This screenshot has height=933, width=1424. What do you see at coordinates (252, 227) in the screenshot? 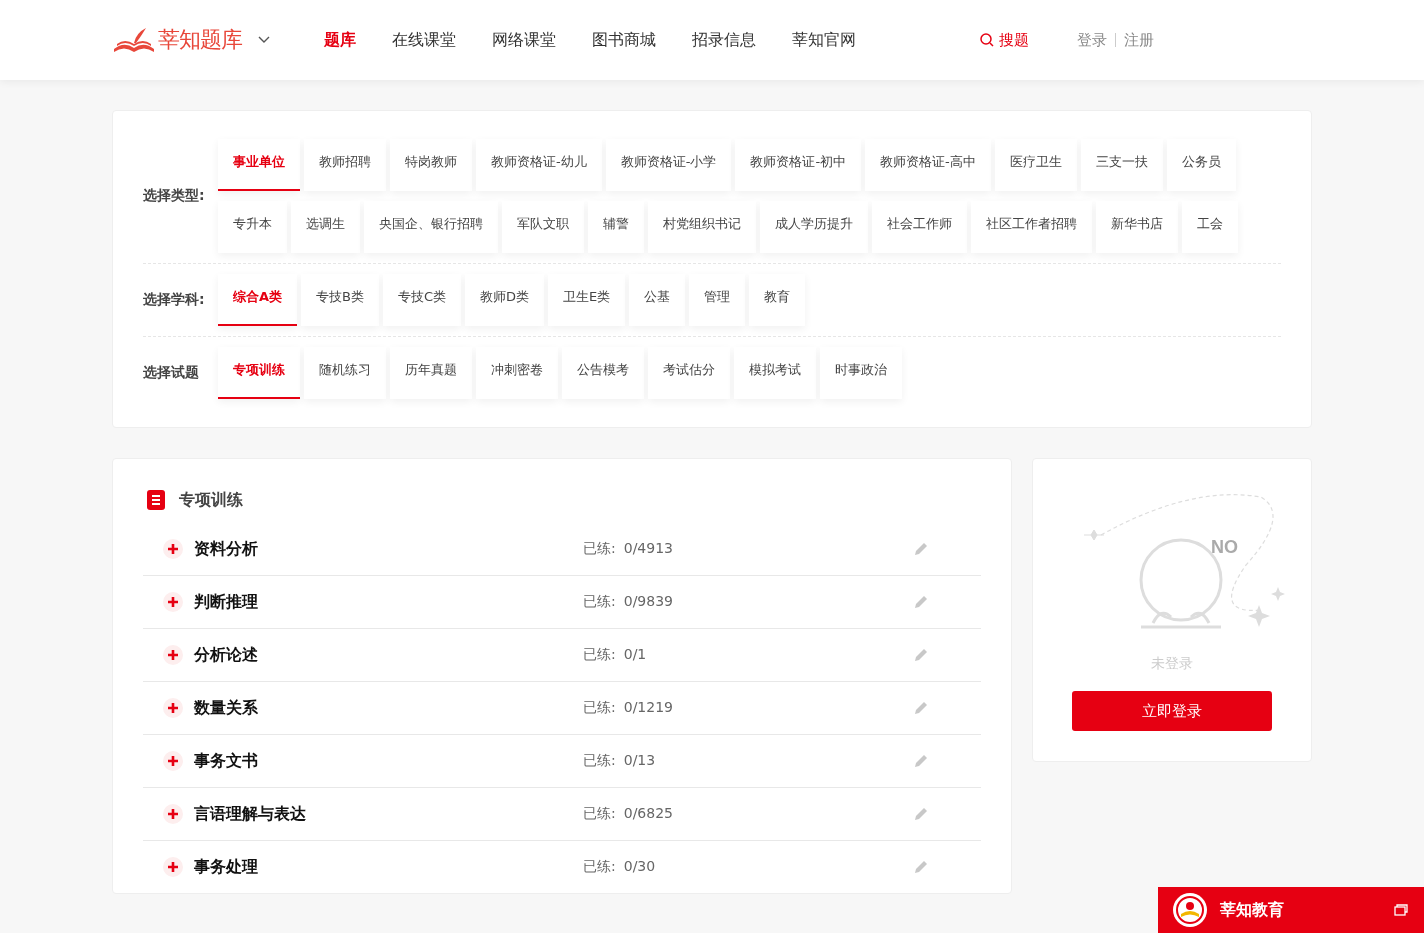
I see `filter-tab: 专升本` at bounding box center [252, 227].